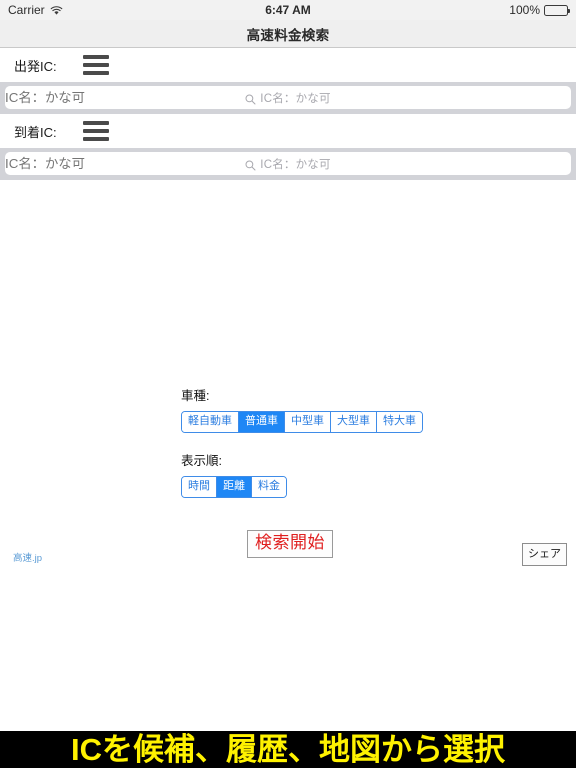 The width and height of the screenshot is (576, 768). What do you see at coordinates (290, 544) in the screenshot?
I see `search-start-button: 検索開始` at bounding box center [290, 544].